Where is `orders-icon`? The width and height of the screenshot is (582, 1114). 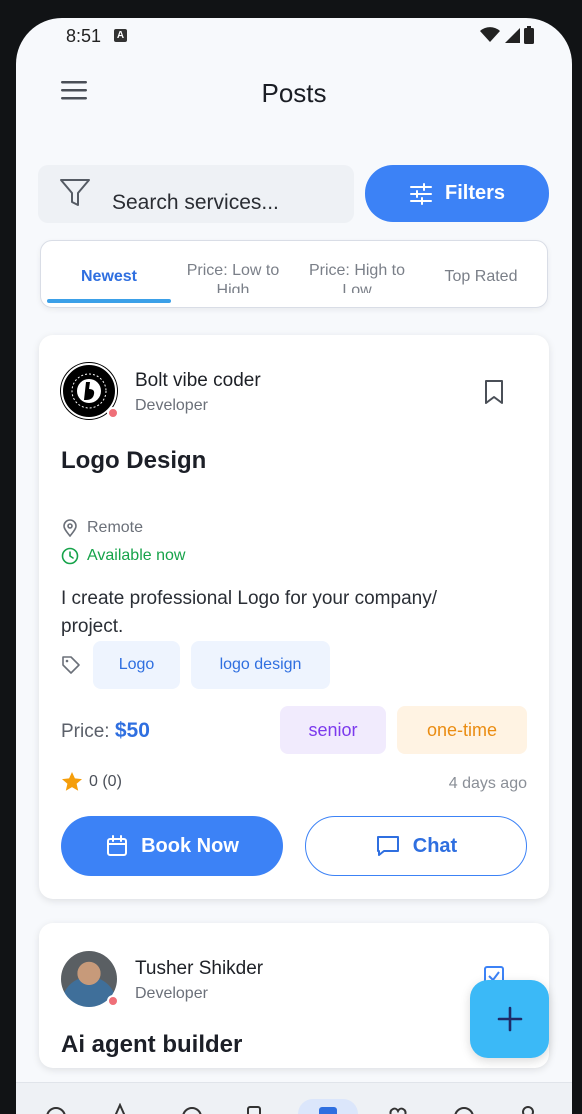
orders-icon is located at coordinates (254, 1108).